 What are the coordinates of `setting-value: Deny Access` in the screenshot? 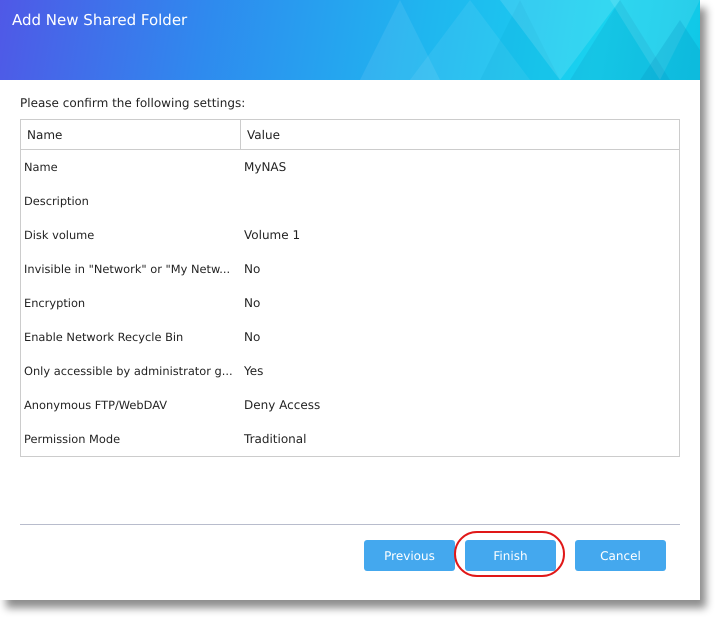 It's located at (282, 405).